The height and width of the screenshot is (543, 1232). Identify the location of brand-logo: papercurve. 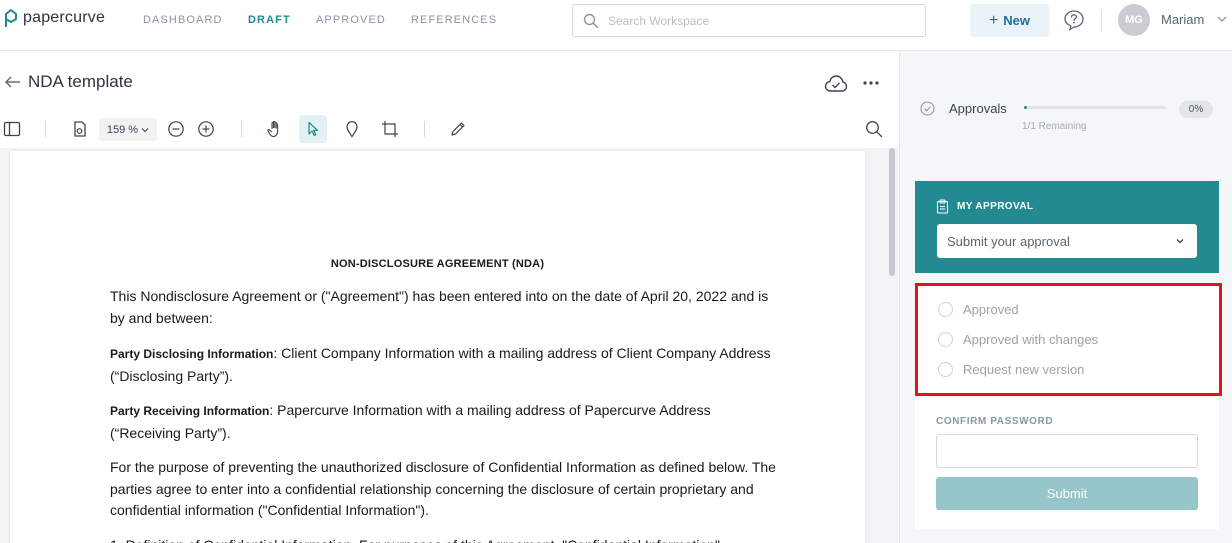
(54, 18).